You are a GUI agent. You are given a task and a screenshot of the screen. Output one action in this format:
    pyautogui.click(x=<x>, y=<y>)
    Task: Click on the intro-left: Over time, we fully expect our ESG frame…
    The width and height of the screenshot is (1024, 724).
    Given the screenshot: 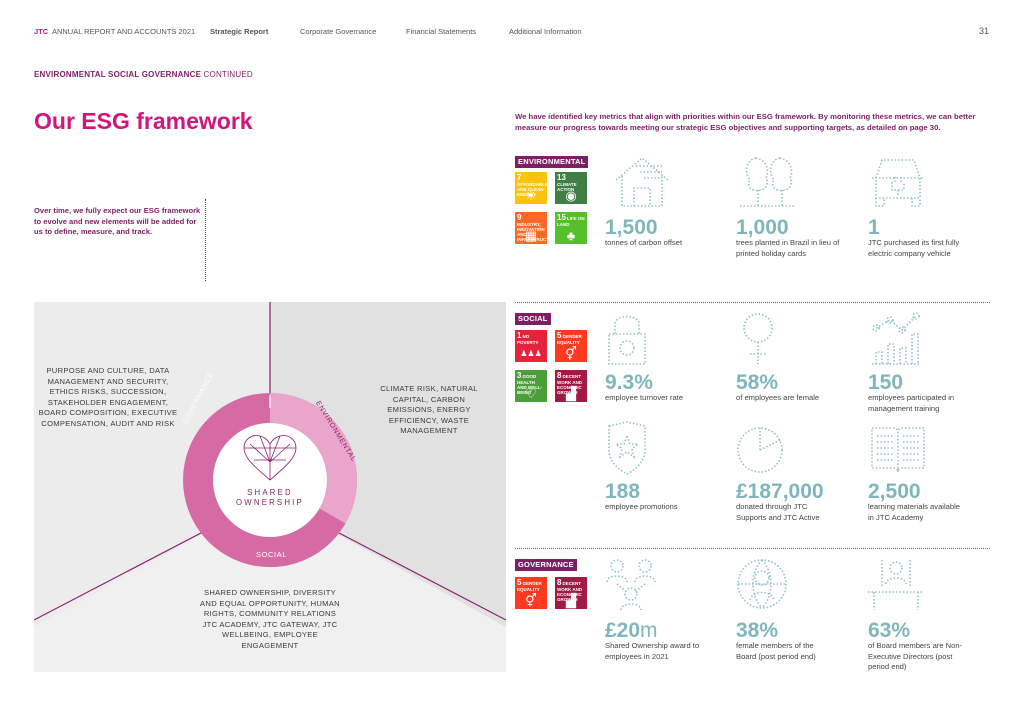 What is the action you would take?
    pyautogui.click(x=117, y=221)
    